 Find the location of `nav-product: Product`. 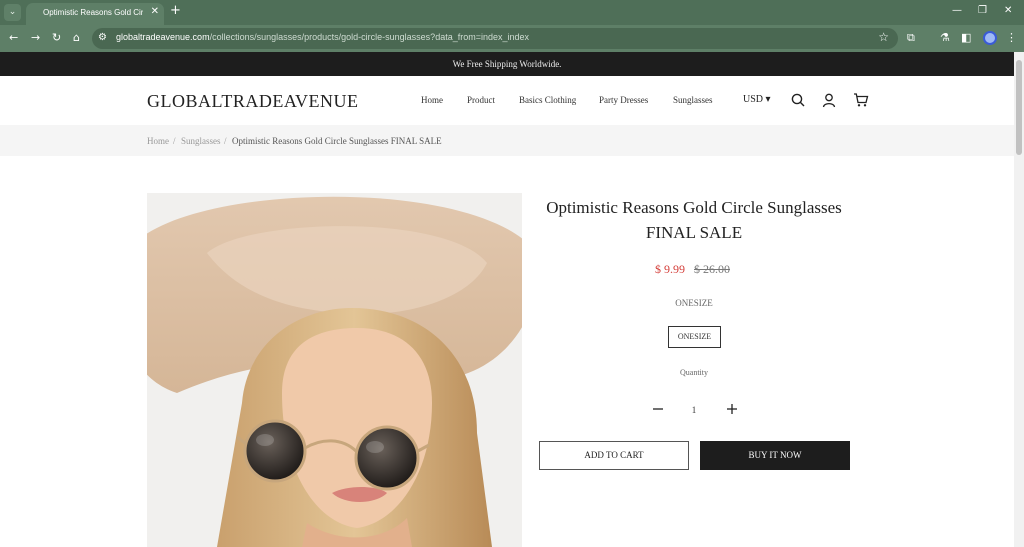

nav-product: Product is located at coordinates (481, 100).